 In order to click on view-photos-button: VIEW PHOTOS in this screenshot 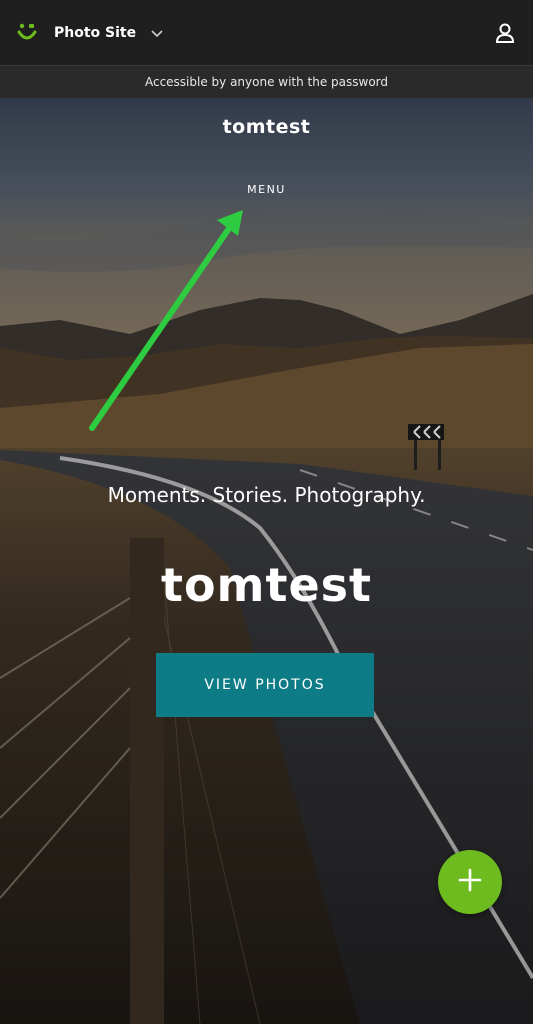, I will do `click(265, 685)`.